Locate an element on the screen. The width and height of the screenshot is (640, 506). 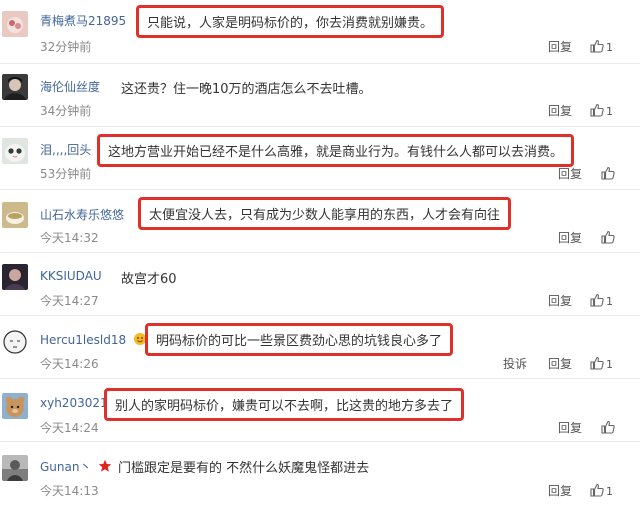
timestamp: 34分钟前 is located at coordinates (66, 111).